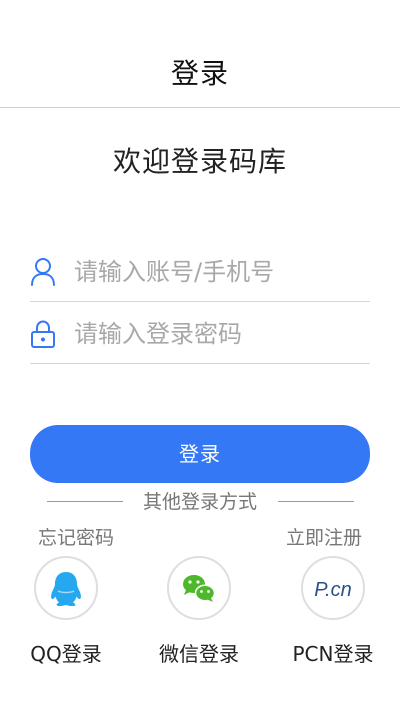 The width and height of the screenshot is (400, 720). Describe the element at coordinates (85, 501) in the screenshot. I see `divider-line-left` at that location.